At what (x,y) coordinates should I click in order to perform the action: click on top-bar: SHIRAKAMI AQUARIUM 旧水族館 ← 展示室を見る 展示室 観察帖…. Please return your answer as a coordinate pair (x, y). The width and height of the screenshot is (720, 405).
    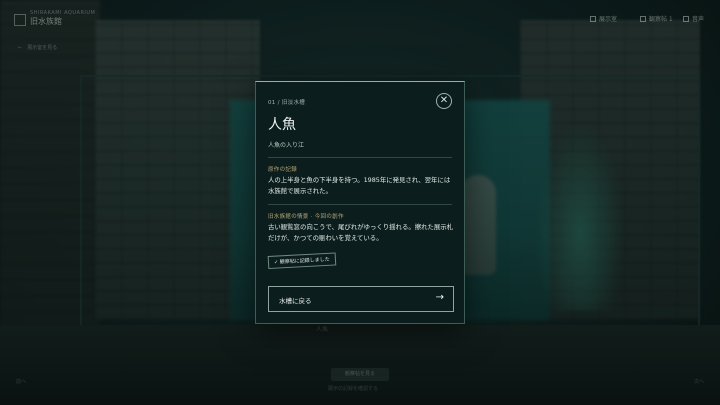
    Looking at the image, I should click on (360, 25).